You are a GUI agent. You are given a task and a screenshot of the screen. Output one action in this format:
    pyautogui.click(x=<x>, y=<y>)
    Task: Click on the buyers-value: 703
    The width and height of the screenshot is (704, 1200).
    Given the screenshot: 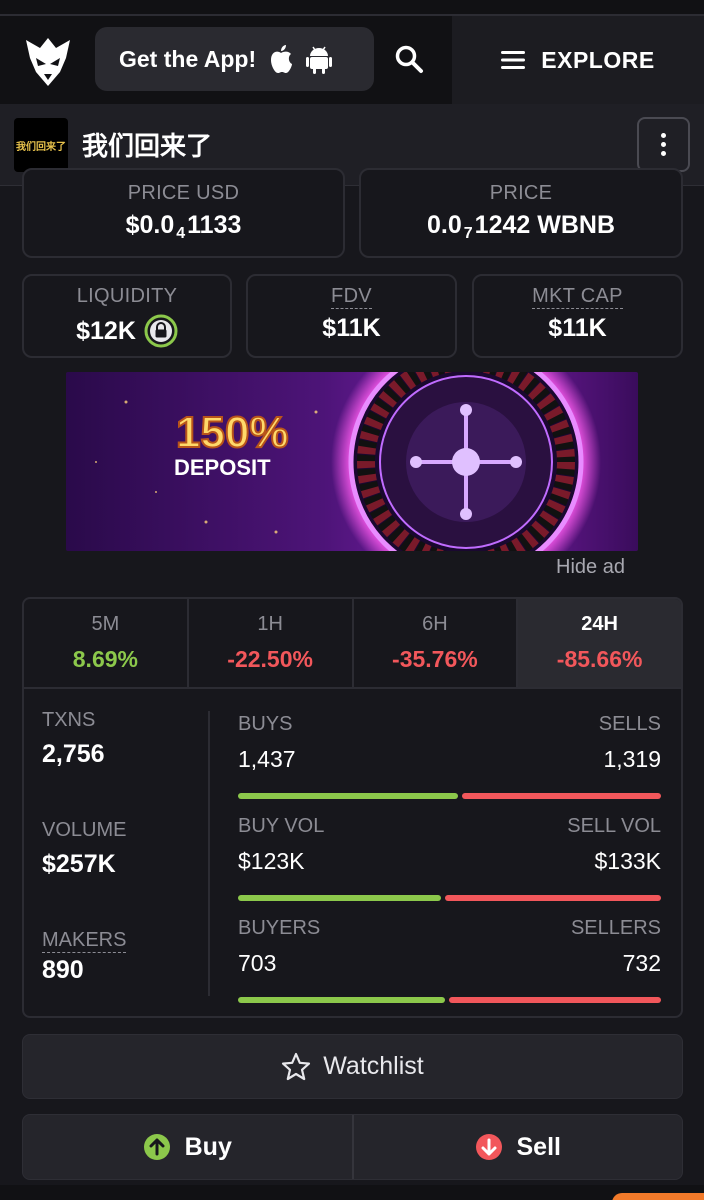 What is the action you would take?
    pyautogui.click(x=257, y=963)
    